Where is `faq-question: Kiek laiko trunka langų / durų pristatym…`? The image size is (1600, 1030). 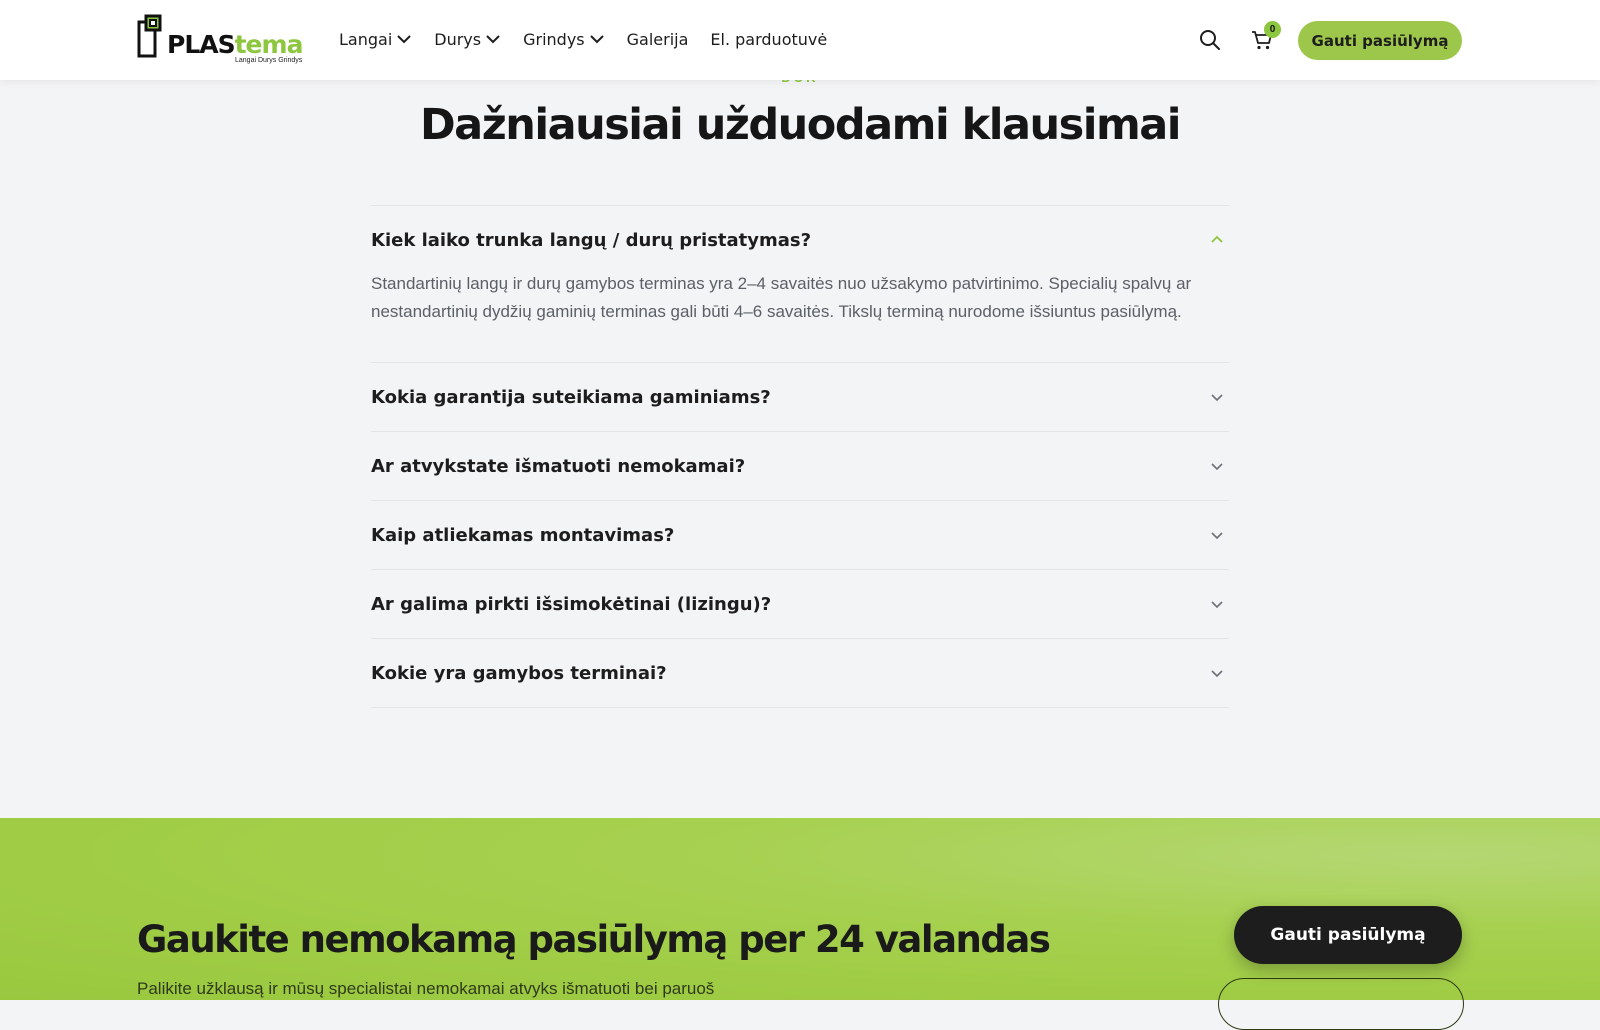
faq-question: Kiek laiko trunka langų / durų pristatym… is located at coordinates (591, 240).